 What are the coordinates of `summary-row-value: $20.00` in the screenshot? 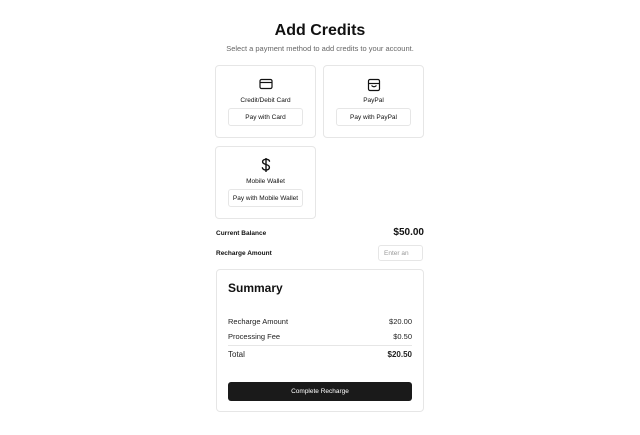 It's located at (400, 321).